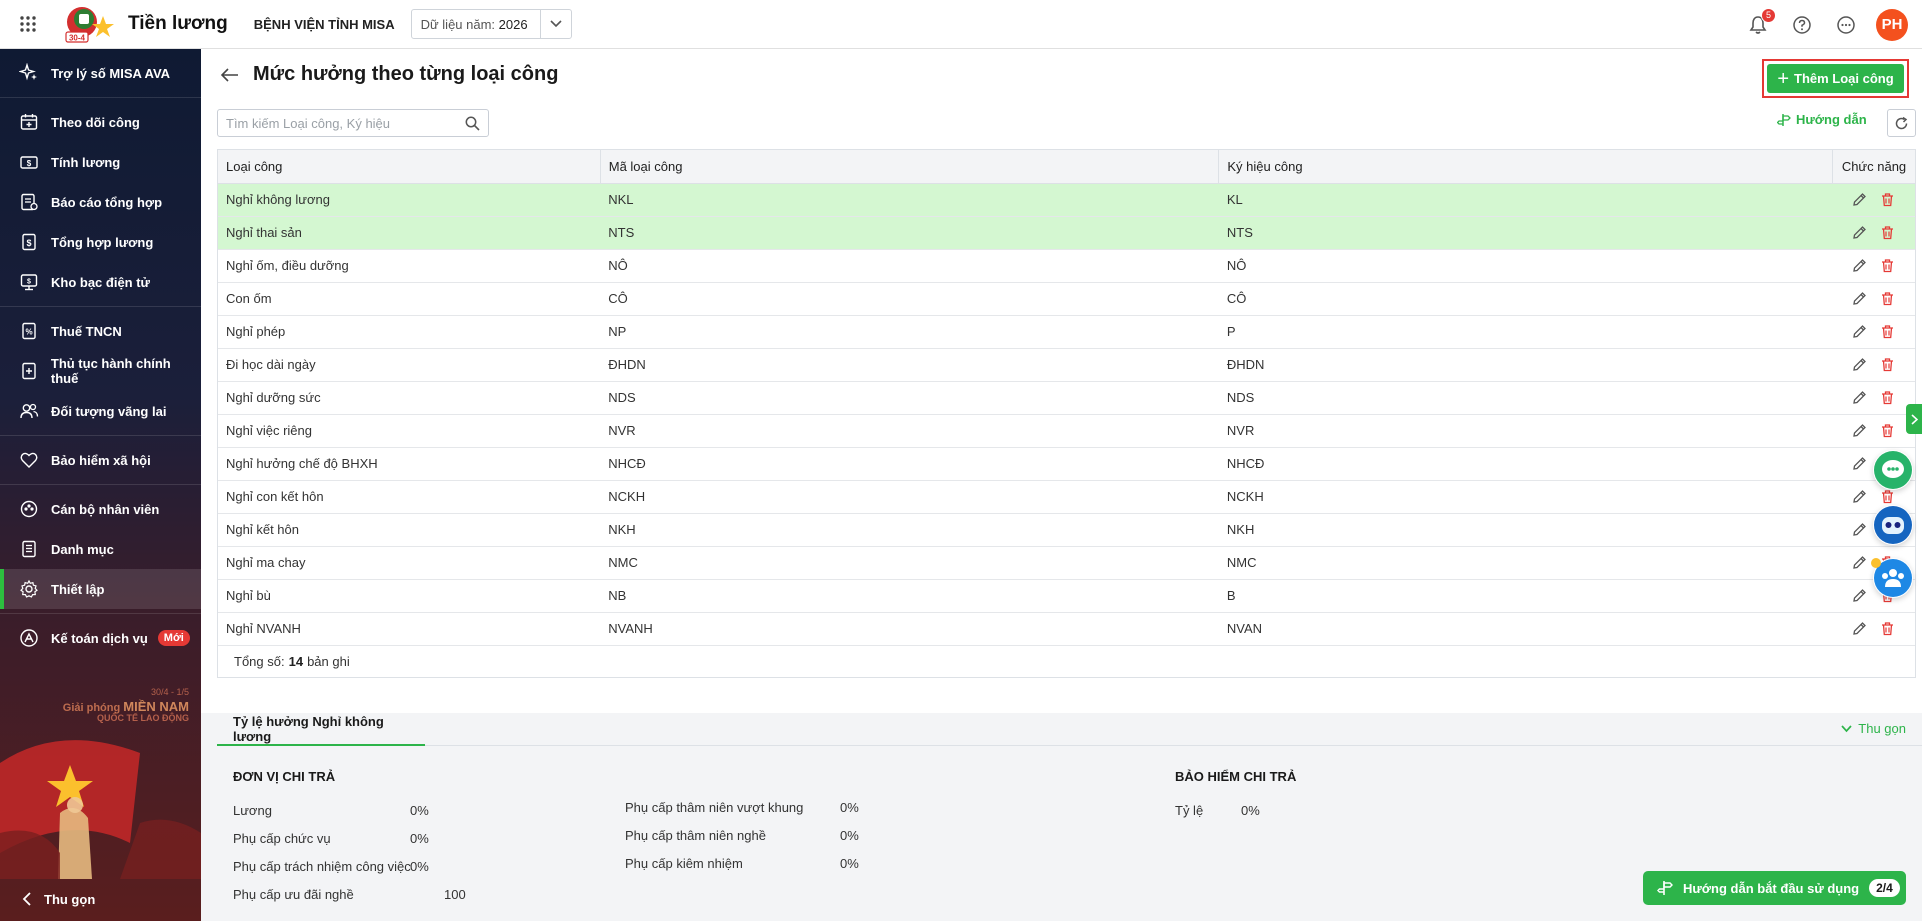  Describe the element at coordinates (409, 167) in the screenshot. I see `column-header-work-type: Loại công` at that location.